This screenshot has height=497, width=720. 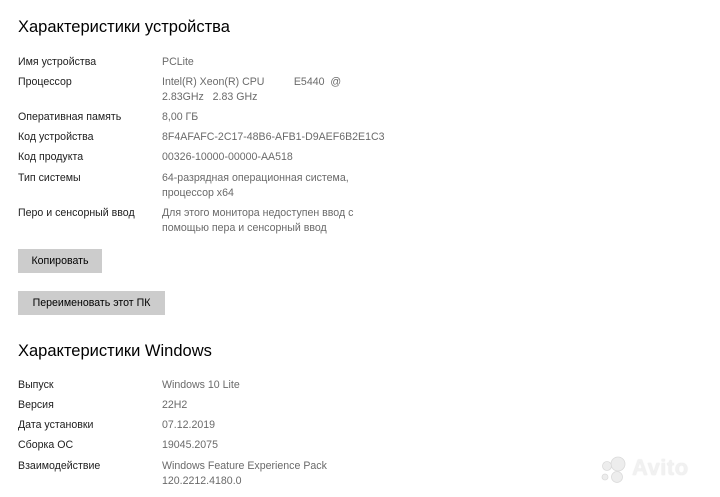 What do you see at coordinates (660, 467) in the screenshot?
I see `watermark-text: Avito` at bounding box center [660, 467].